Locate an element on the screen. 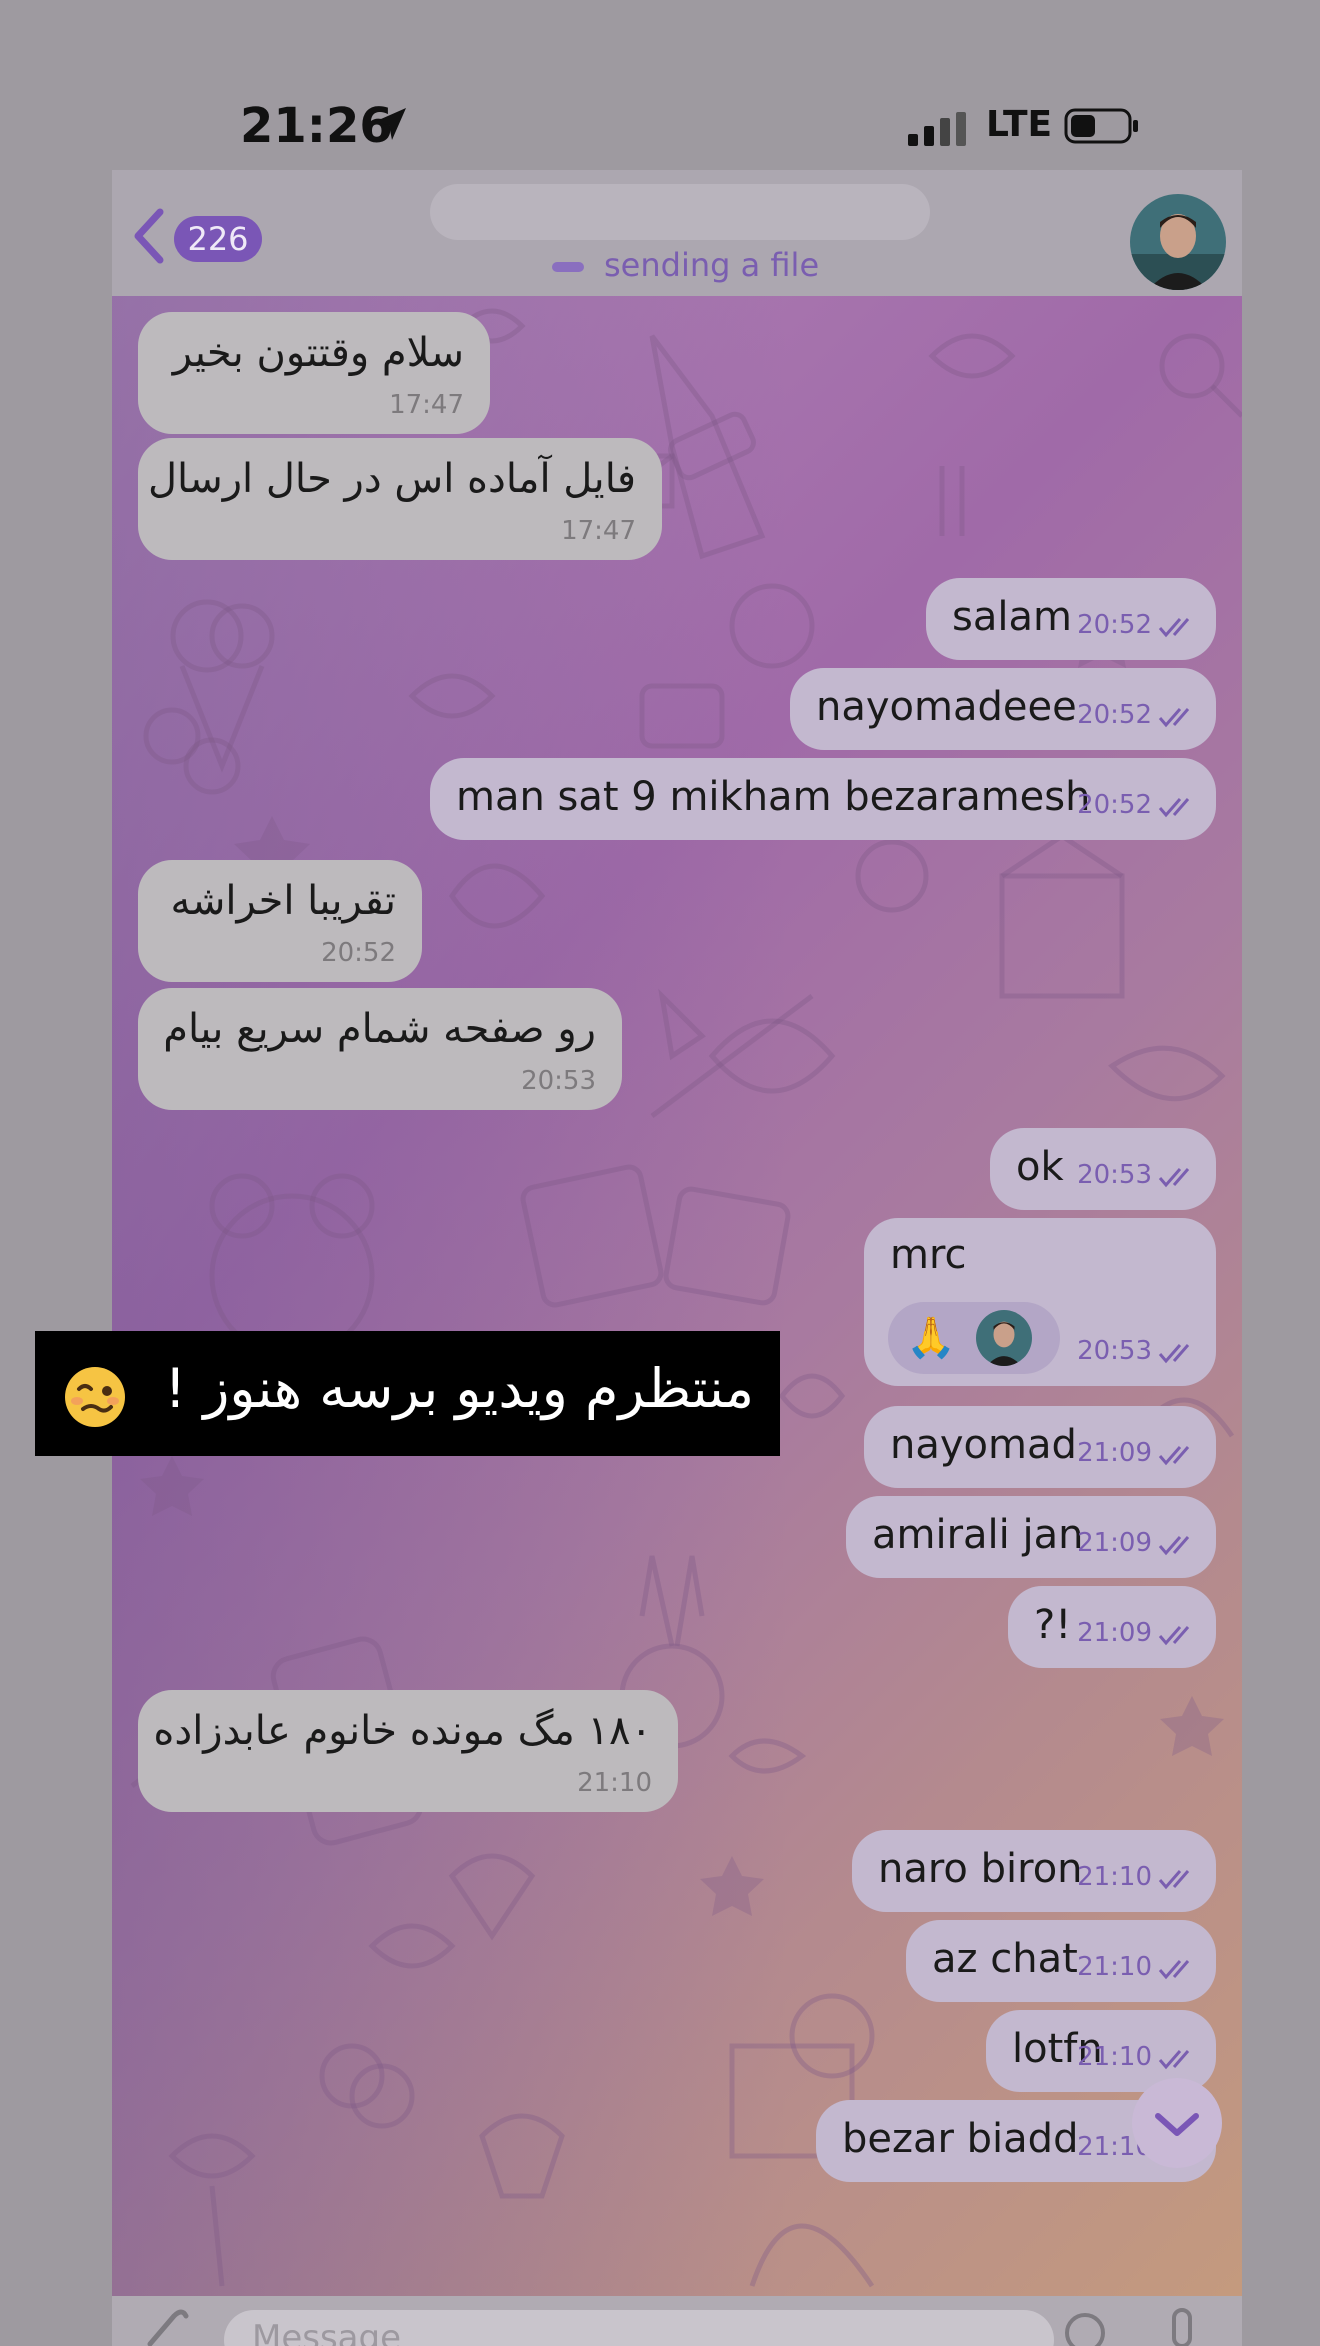 This screenshot has height=2346, width=1320. message-text: man sat 9 mikham bezaramesh is located at coordinates (773, 797).